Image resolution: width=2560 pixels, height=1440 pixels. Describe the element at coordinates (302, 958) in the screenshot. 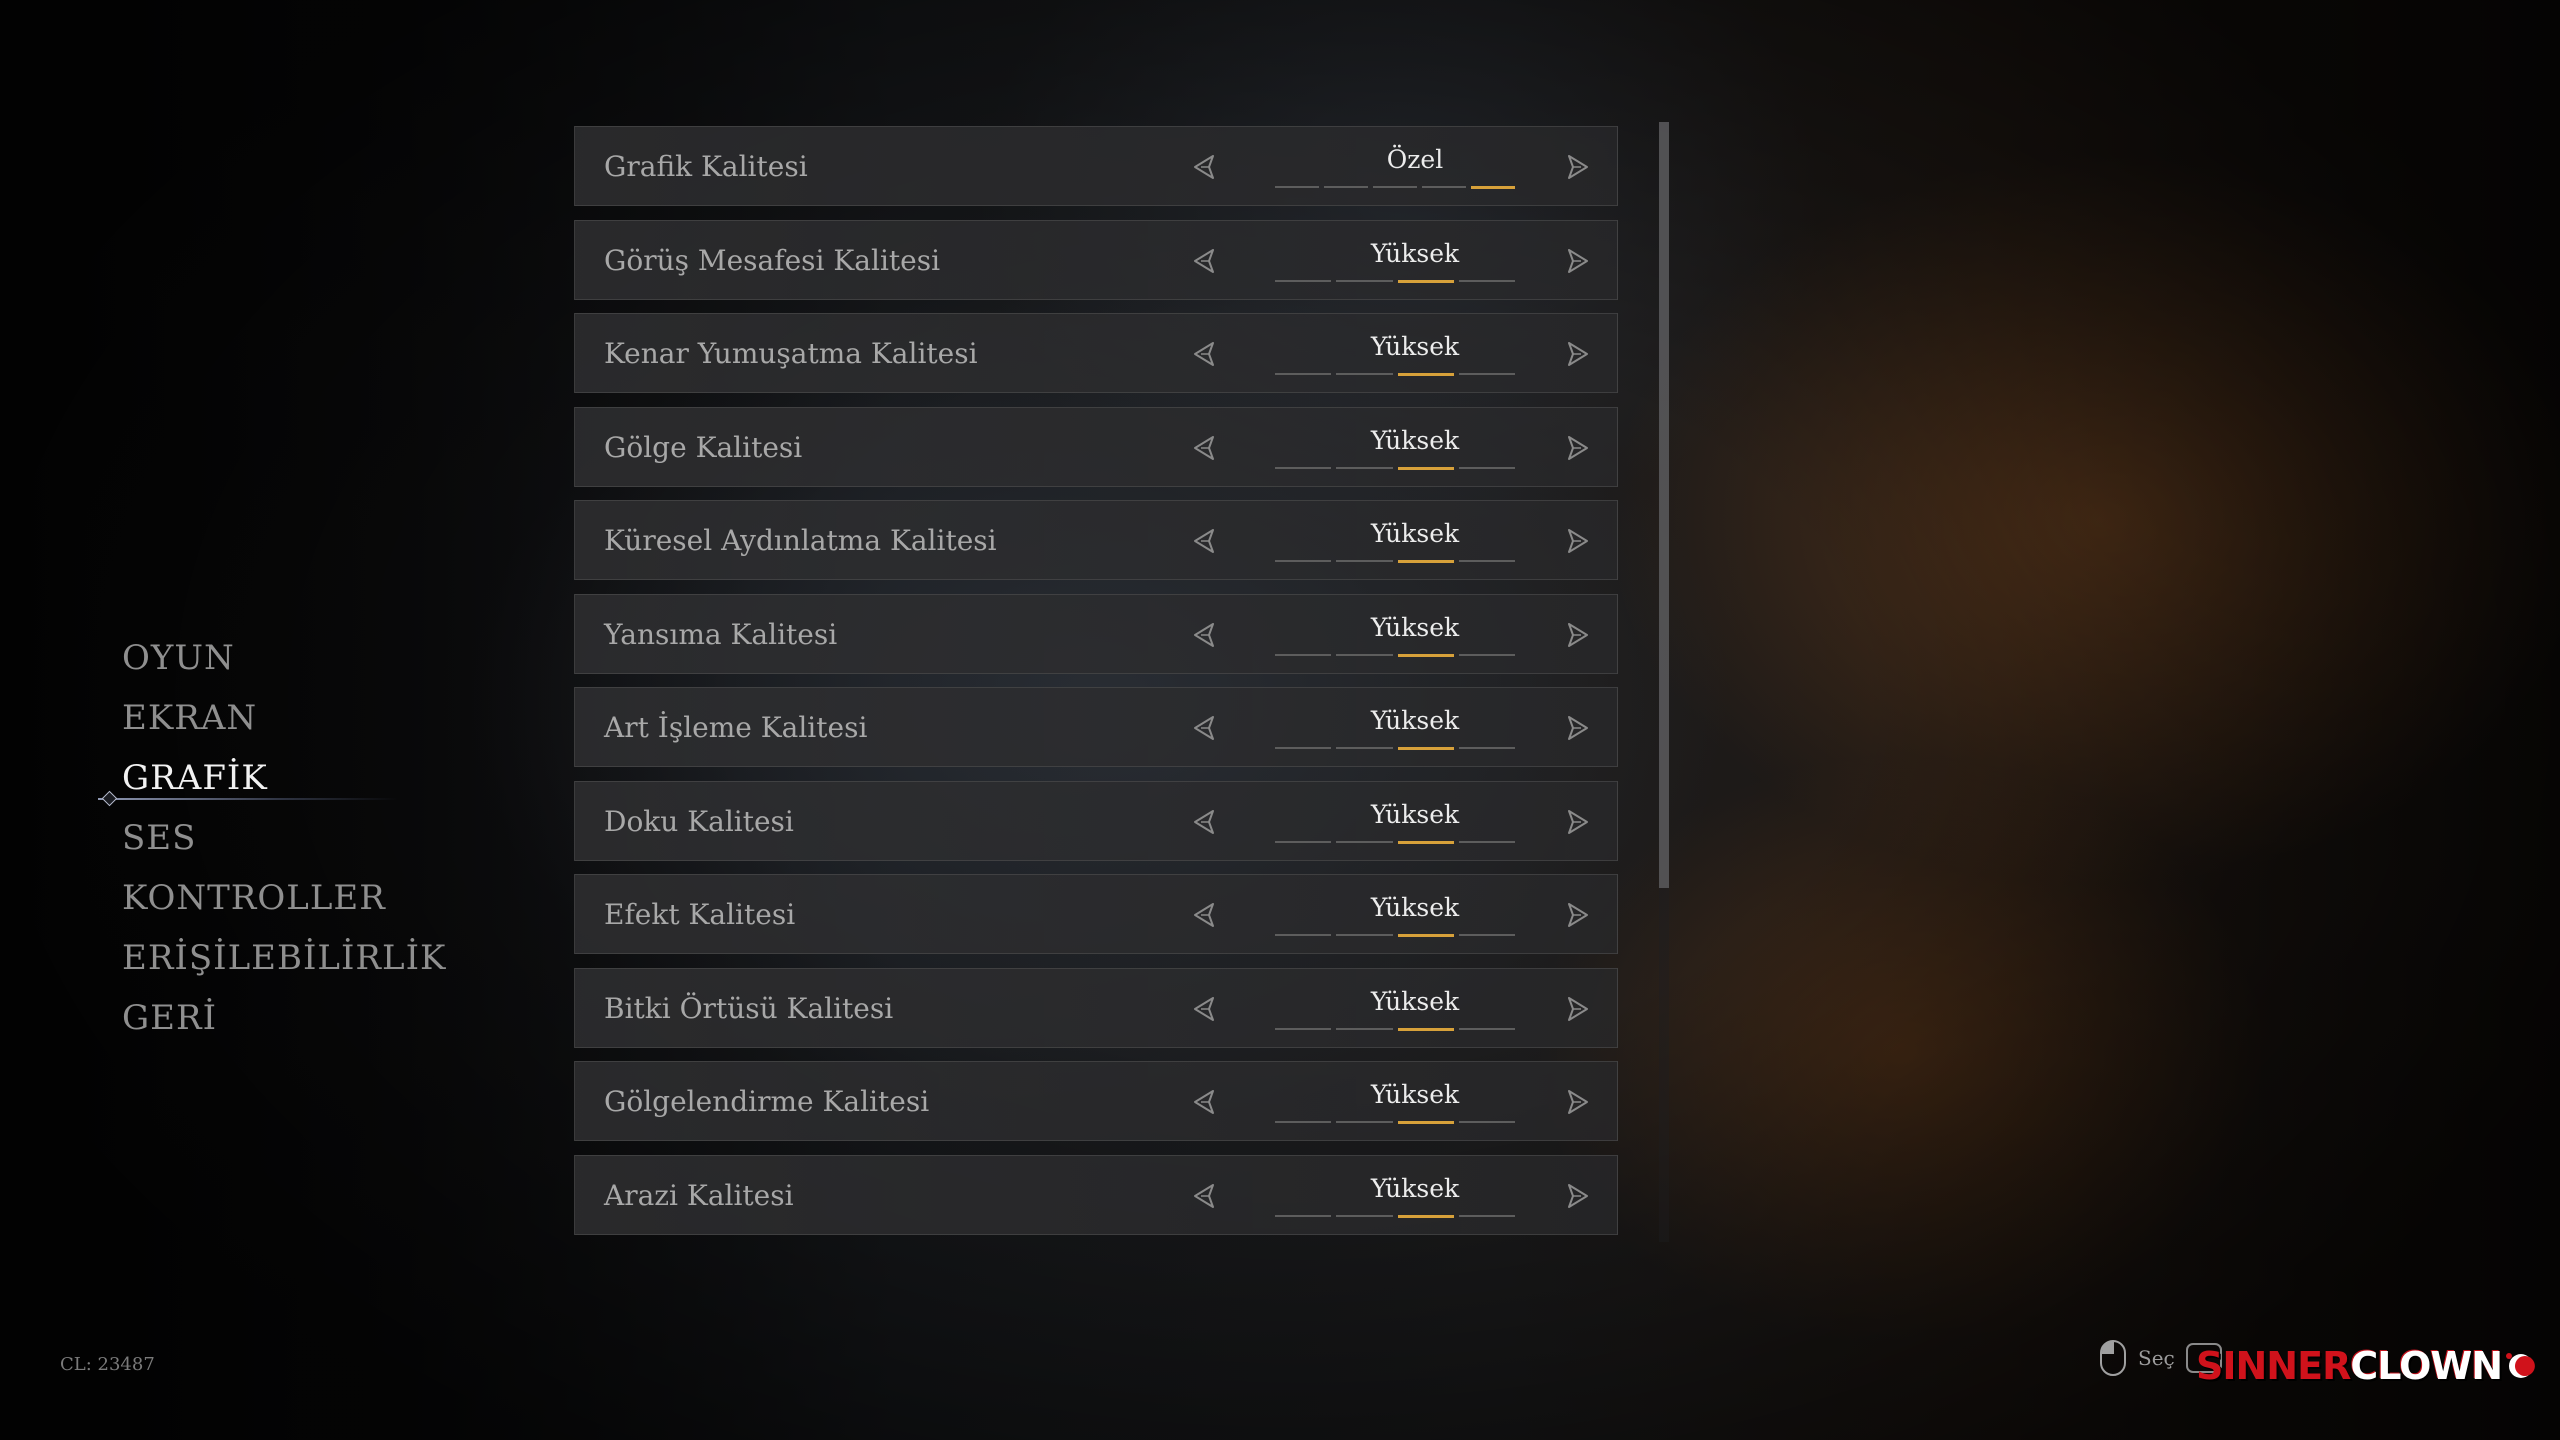

I see `nav-item-erisilebilirlik: ERİŞİLEBİLİRLİK` at that location.